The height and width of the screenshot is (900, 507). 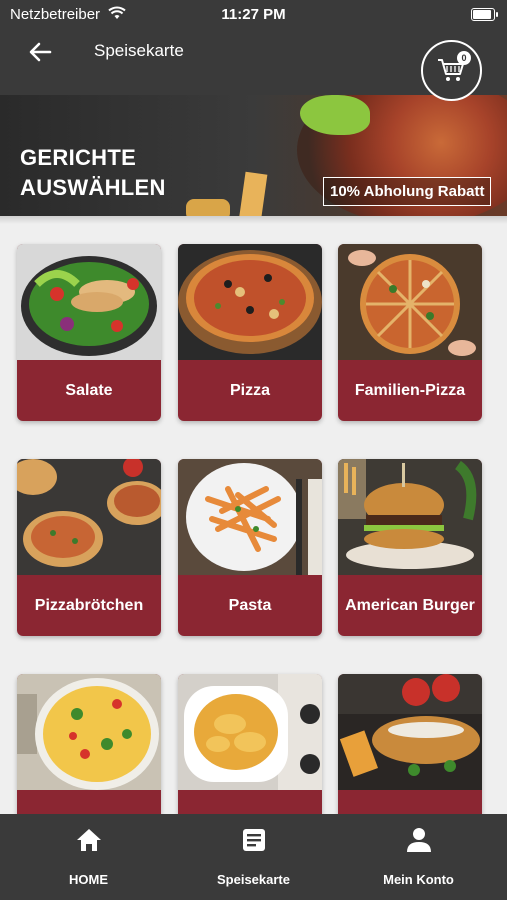 What do you see at coordinates (249, 390) in the screenshot?
I see `category-label: Pizza` at bounding box center [249, 390].